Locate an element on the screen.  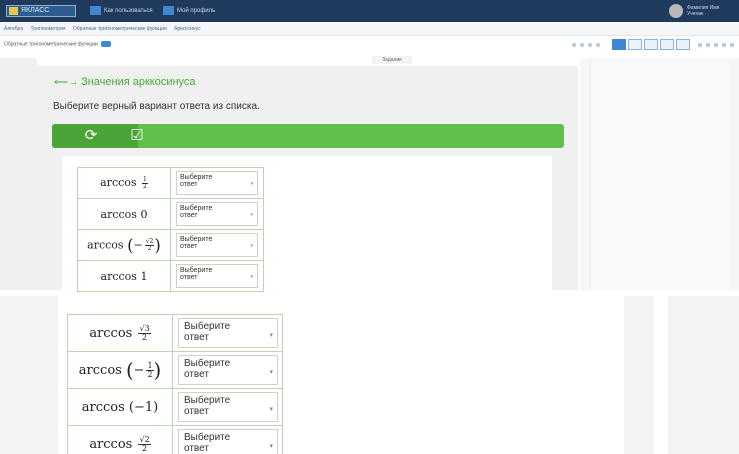
refresh-icon: ⟳ is located at coordinates (91, 136).